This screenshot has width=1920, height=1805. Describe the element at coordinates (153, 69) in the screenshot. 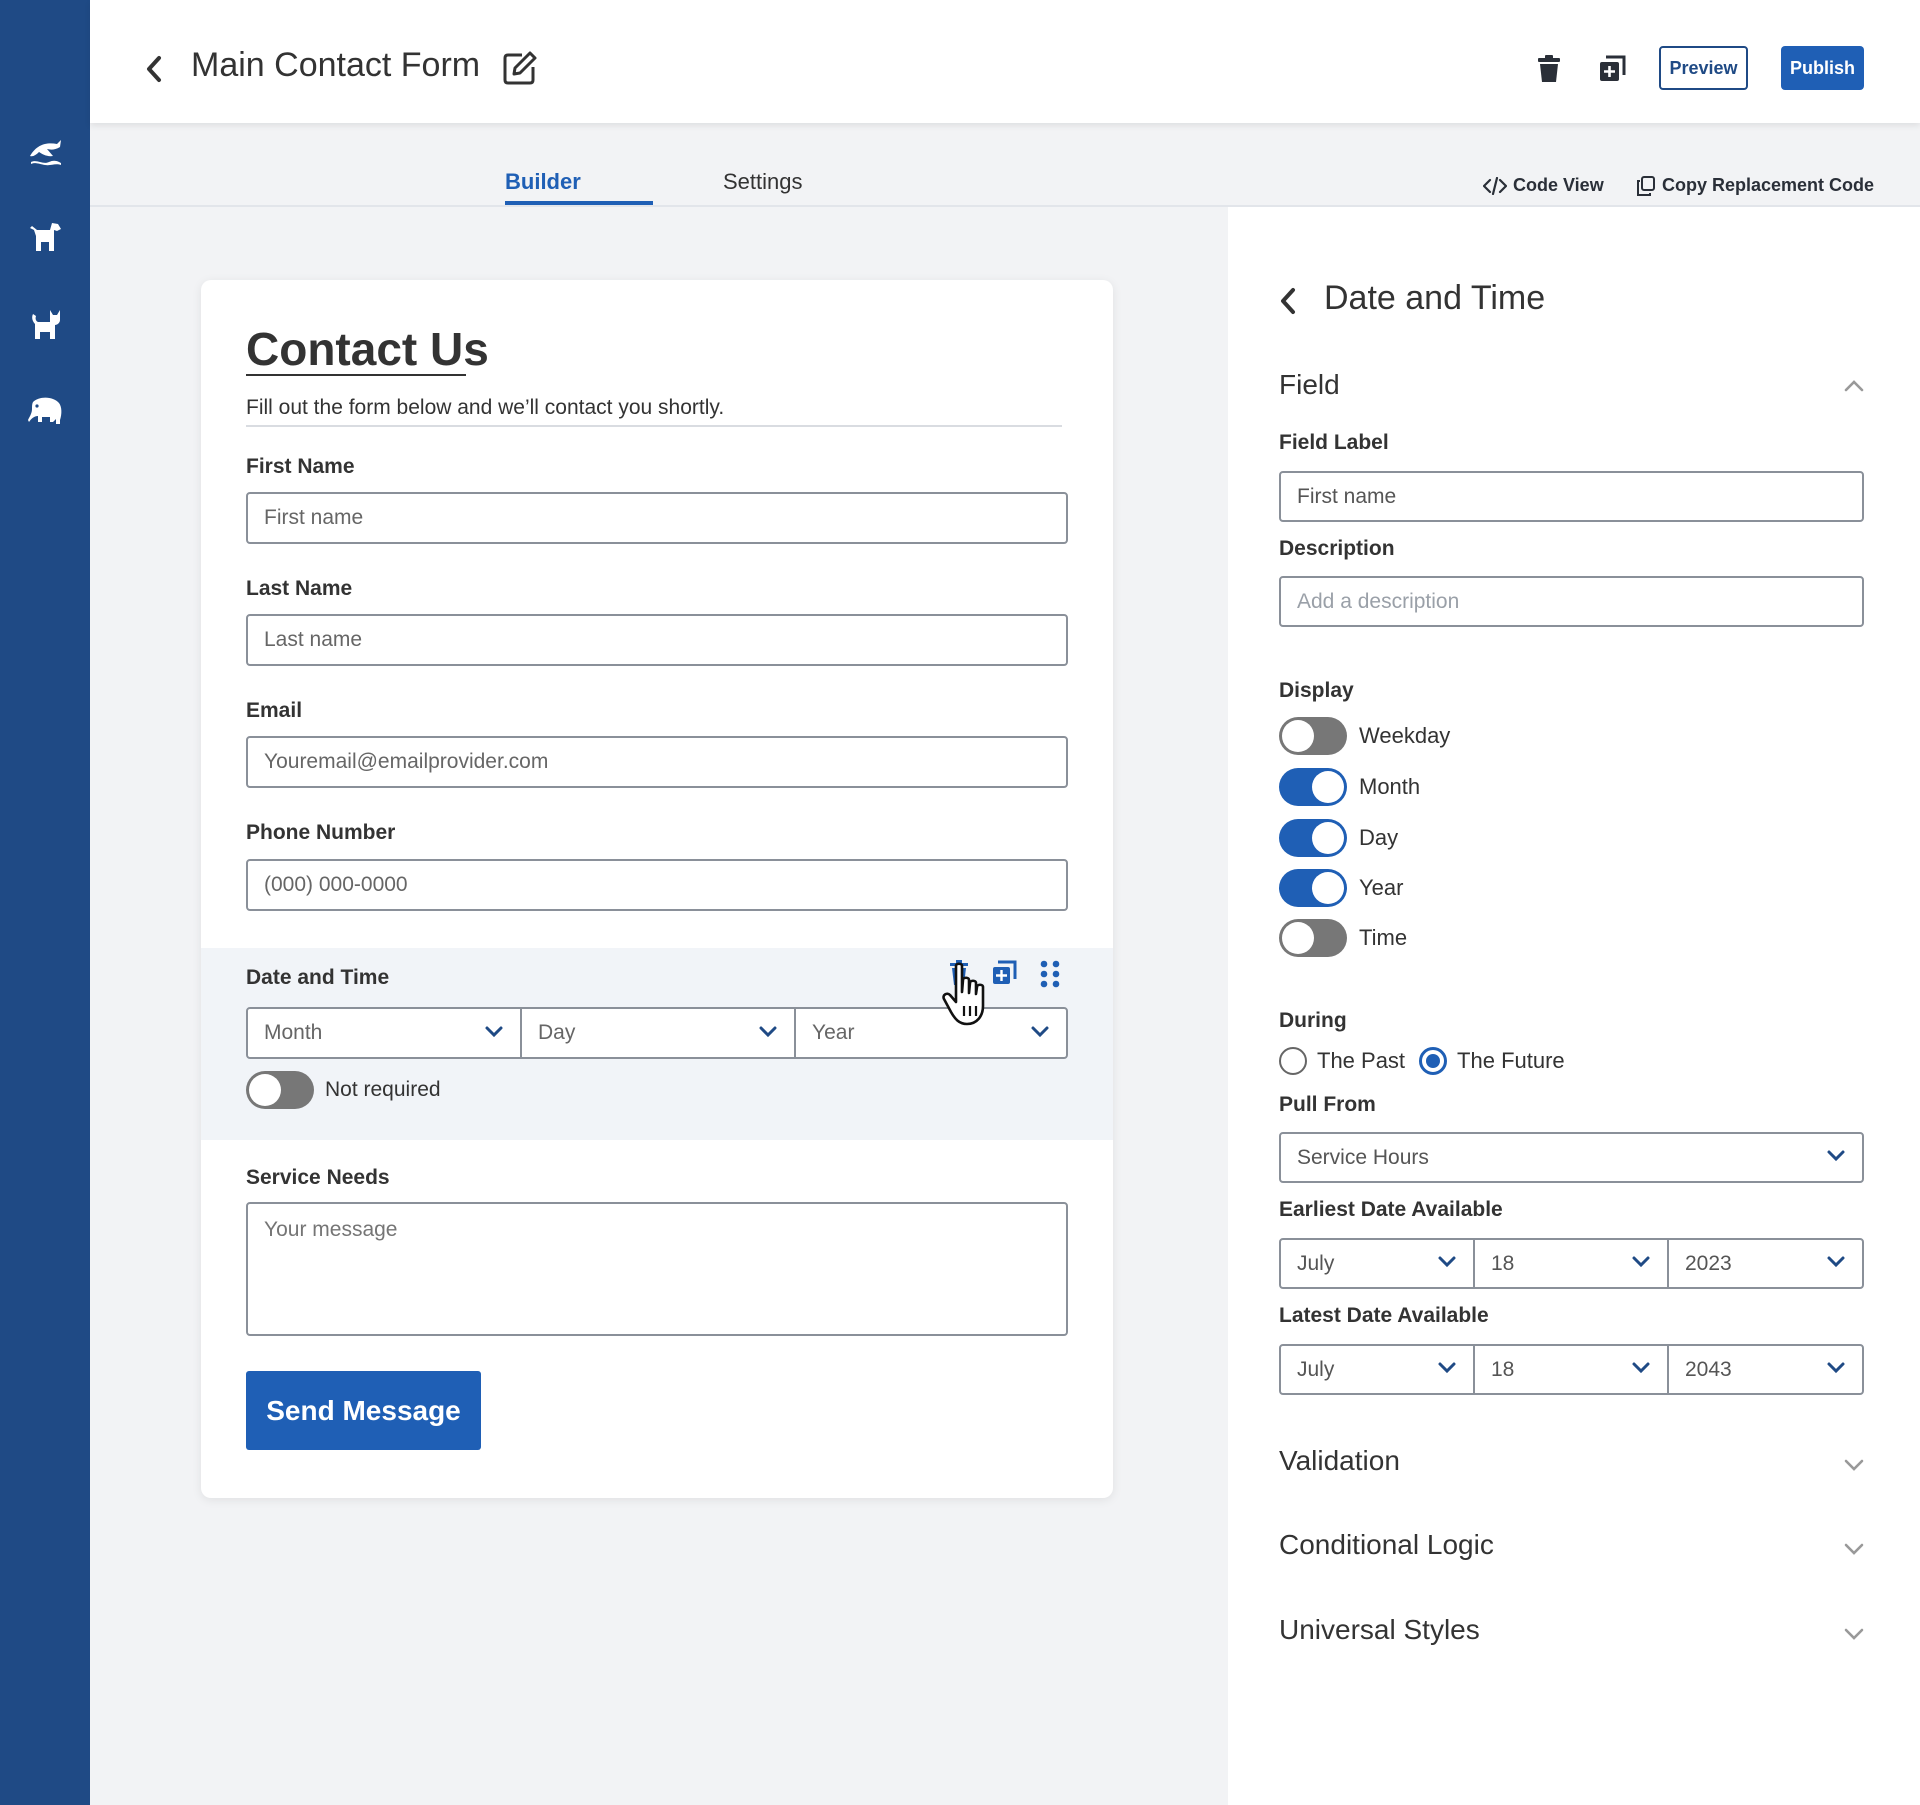

I see `back-chevron-icon` at that location.